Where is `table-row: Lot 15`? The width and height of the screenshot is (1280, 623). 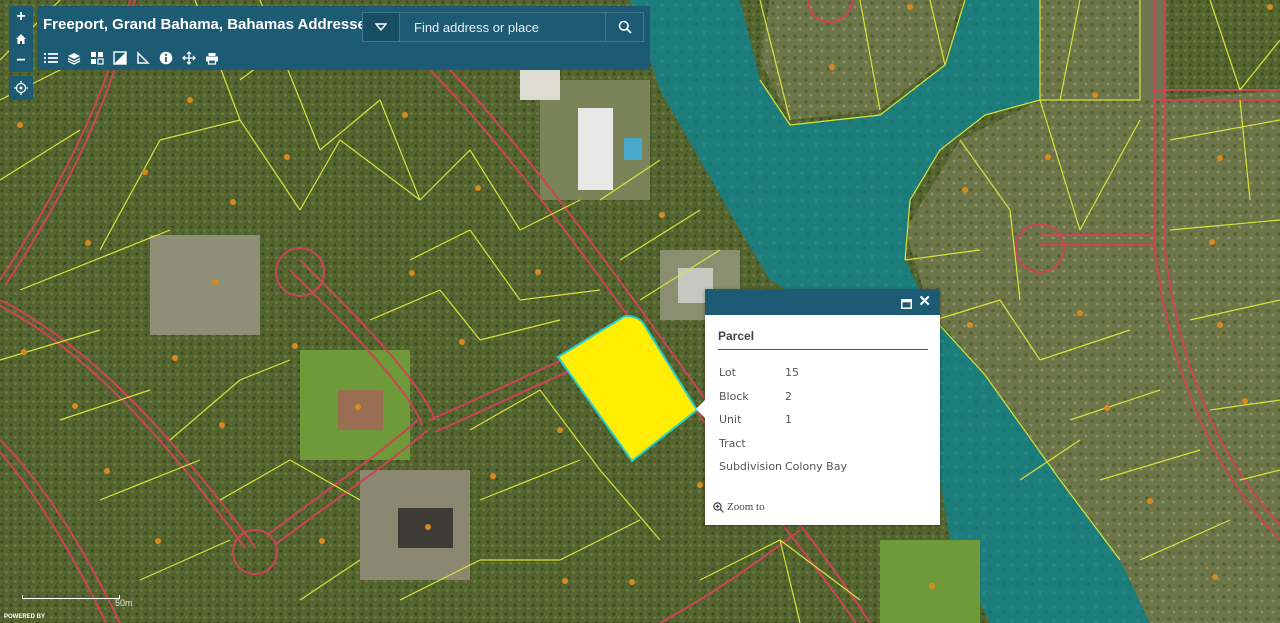
table-row: Lot 15 is located at coordinates (783, 373).